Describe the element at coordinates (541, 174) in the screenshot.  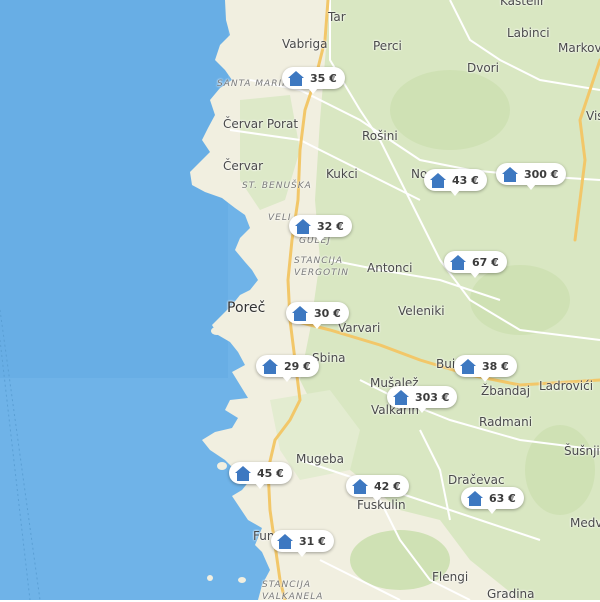
I see `price-label: 300 €` at that location.